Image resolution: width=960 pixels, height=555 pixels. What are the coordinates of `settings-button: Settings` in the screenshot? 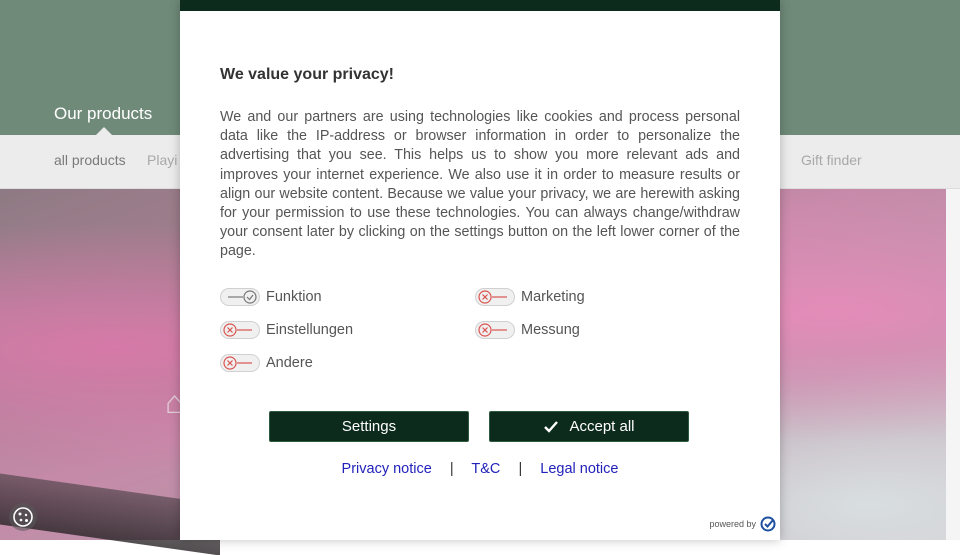 It's located at (369, 426).